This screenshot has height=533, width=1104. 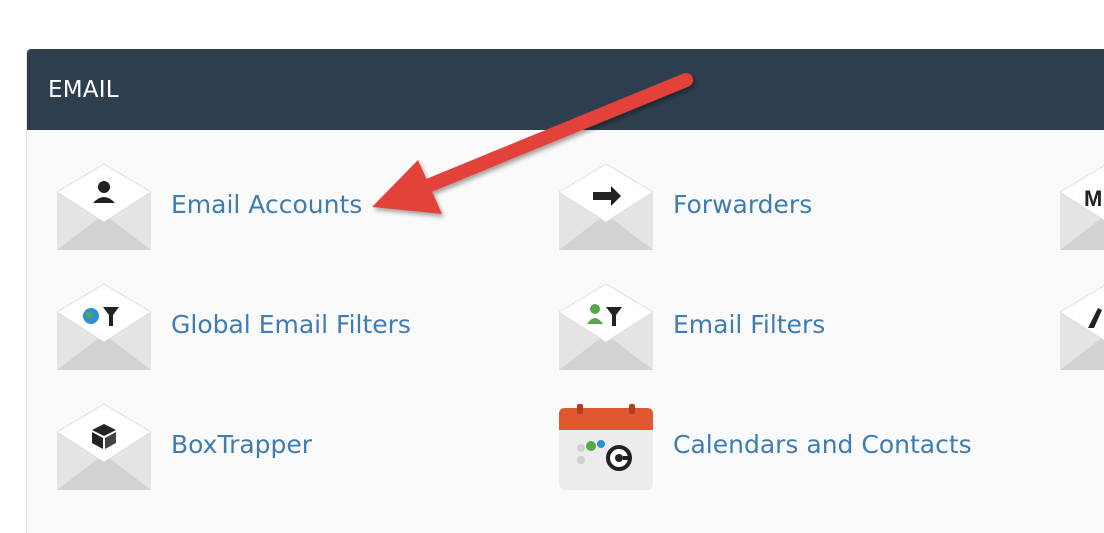 I want to click on envelope-icon: M, so click(x=1081, y=207).